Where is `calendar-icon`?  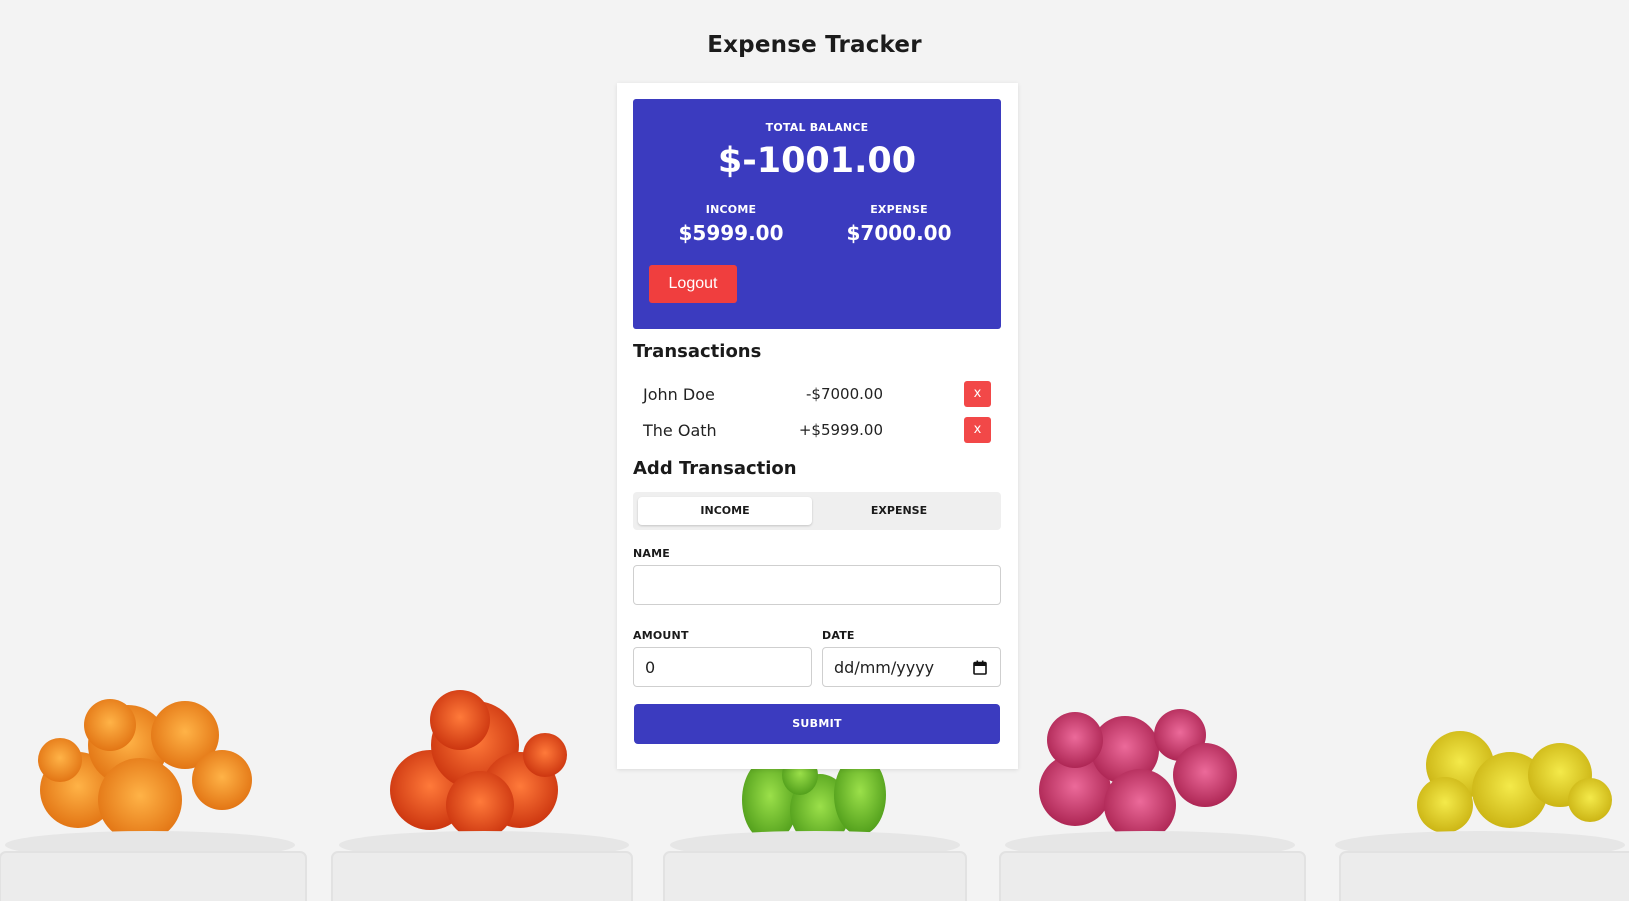
calendar-icon is located at coordinates (980, 667).